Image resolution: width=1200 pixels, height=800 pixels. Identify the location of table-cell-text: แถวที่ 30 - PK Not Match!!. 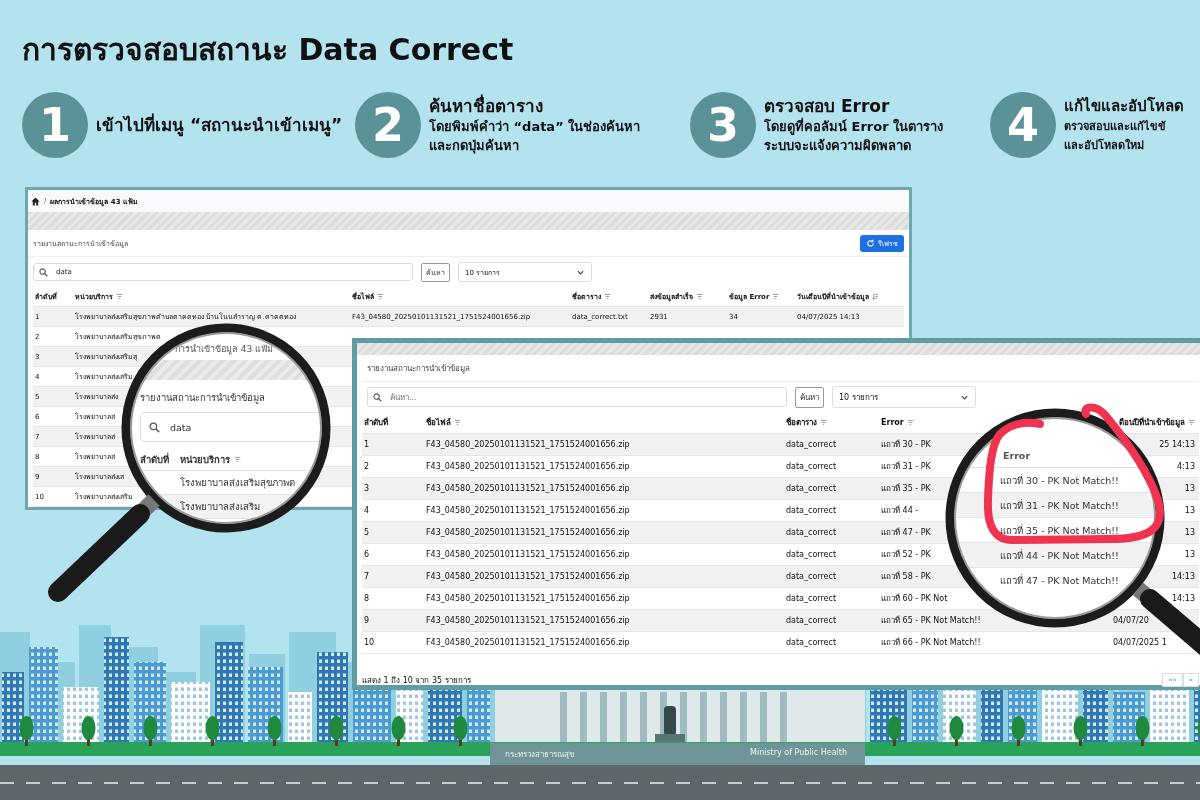
(1059, 480).